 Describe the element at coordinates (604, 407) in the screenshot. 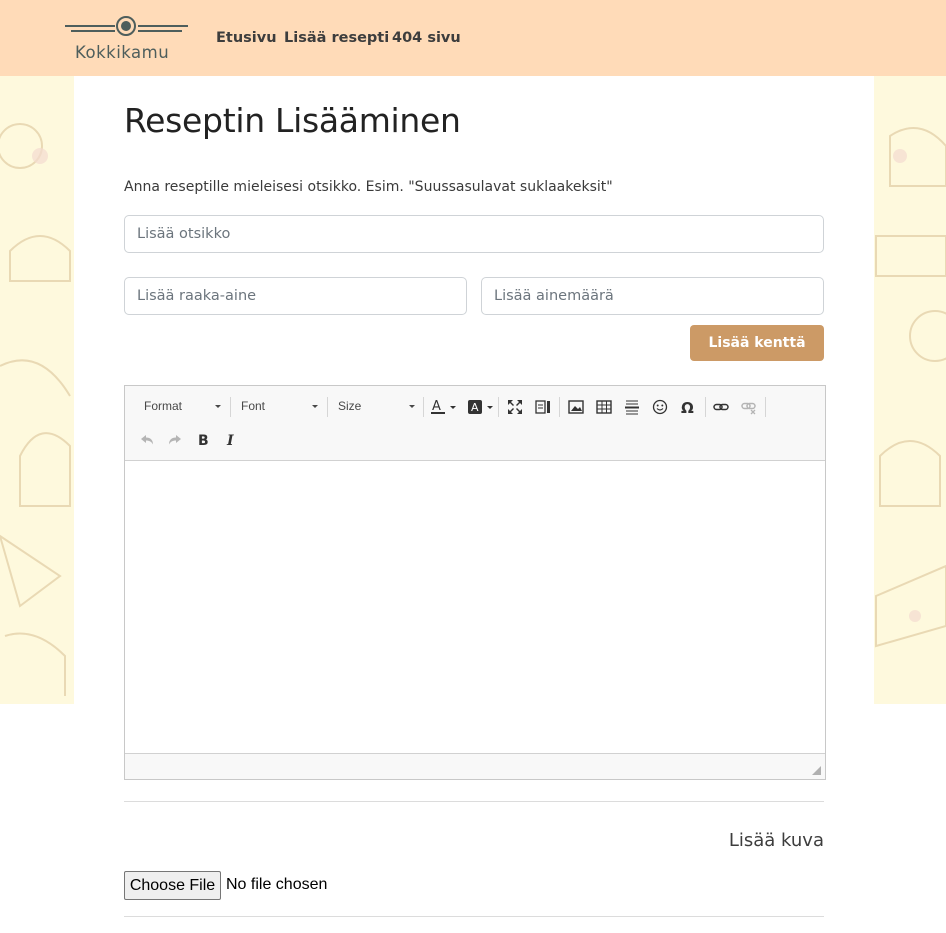

I see `table-icon` at that location.